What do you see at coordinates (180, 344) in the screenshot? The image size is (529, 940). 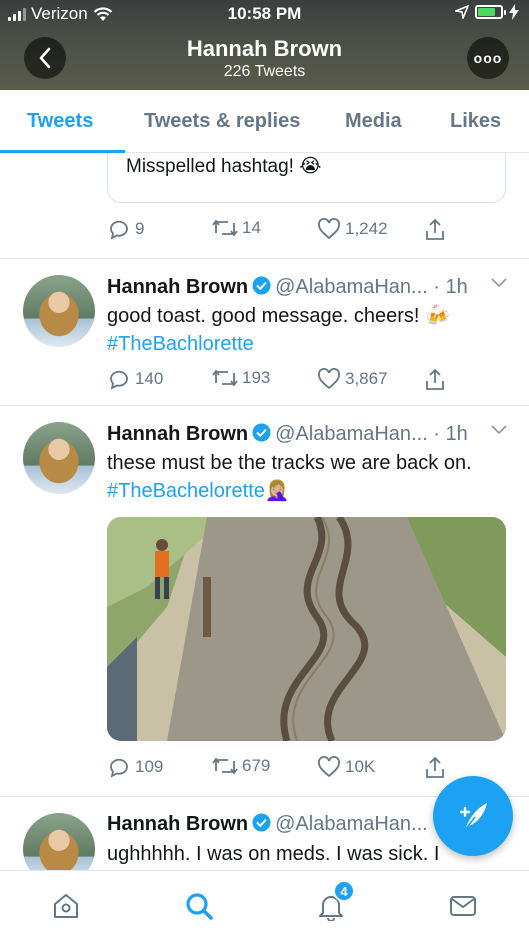 I see `hashtag-link: #TheBachlorette` at bounding box center [180, 344].